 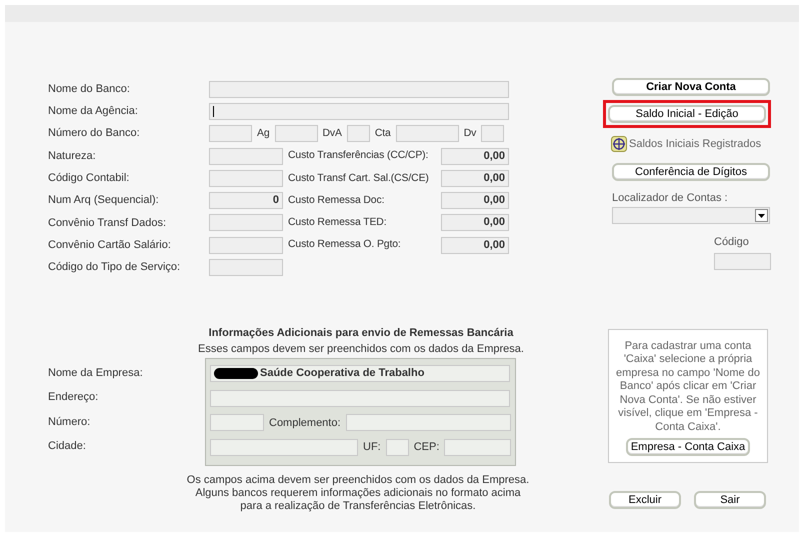 What do you see at coordinates (358, 156) in the screenshot?
I see `field-label: Custo Transferências (CC/CP):` at bounding box center [358, 156].